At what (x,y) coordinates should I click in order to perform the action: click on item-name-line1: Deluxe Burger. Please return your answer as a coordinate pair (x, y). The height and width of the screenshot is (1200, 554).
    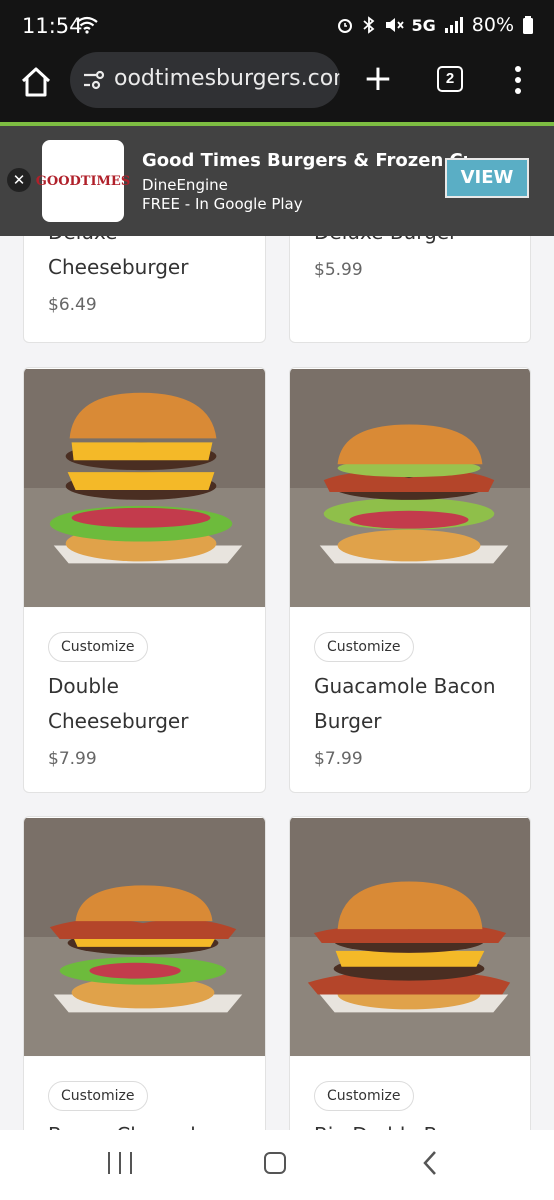
    Looking at the image, I should click on (419, 243).